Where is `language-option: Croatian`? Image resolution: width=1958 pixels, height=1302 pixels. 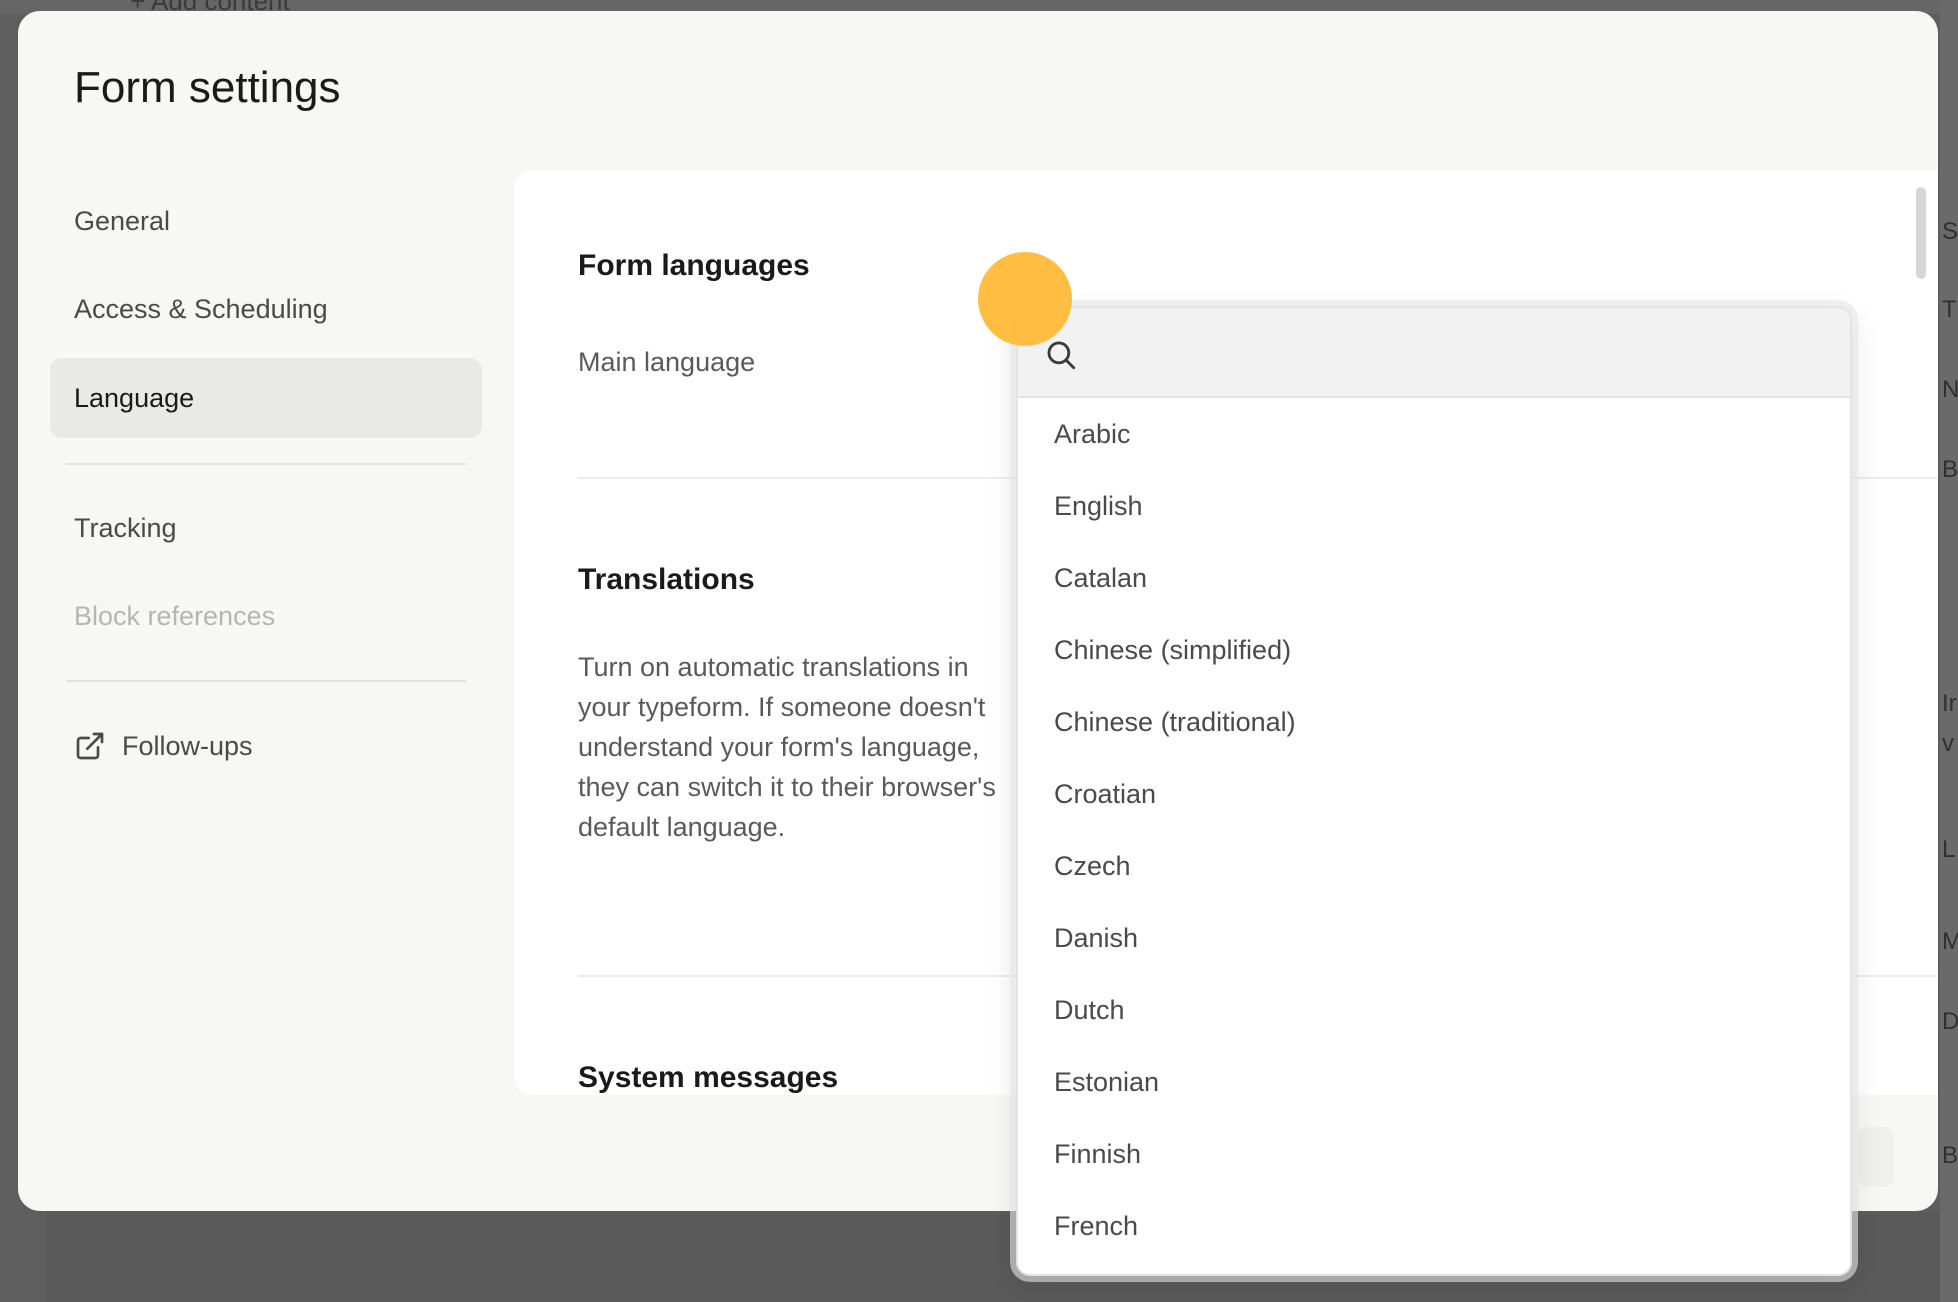
language-option: Croatian is located at coordinates (1434, 794).